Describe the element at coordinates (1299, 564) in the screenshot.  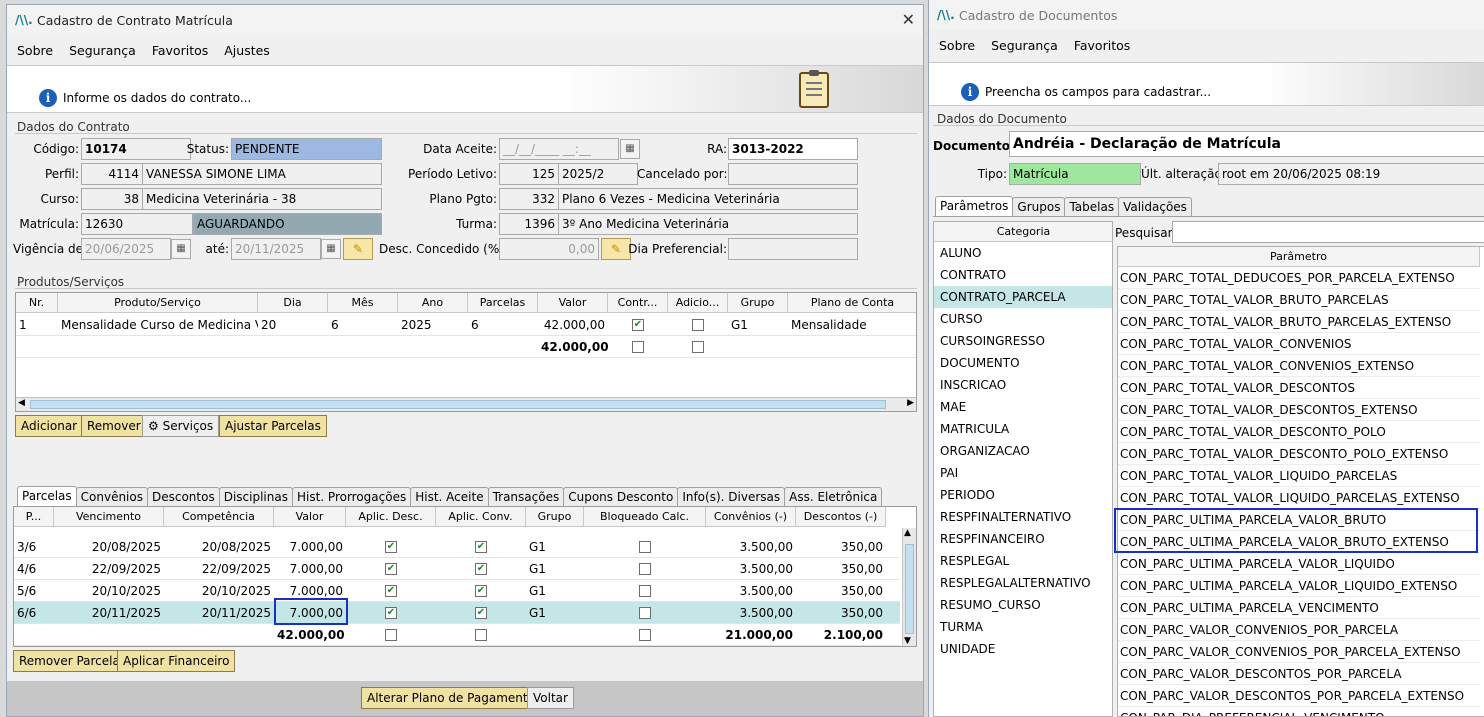
I see `parametro-item: CON_PARC_ULTIMA_PARCELA_VALOR_LIQUIDO` at that location.